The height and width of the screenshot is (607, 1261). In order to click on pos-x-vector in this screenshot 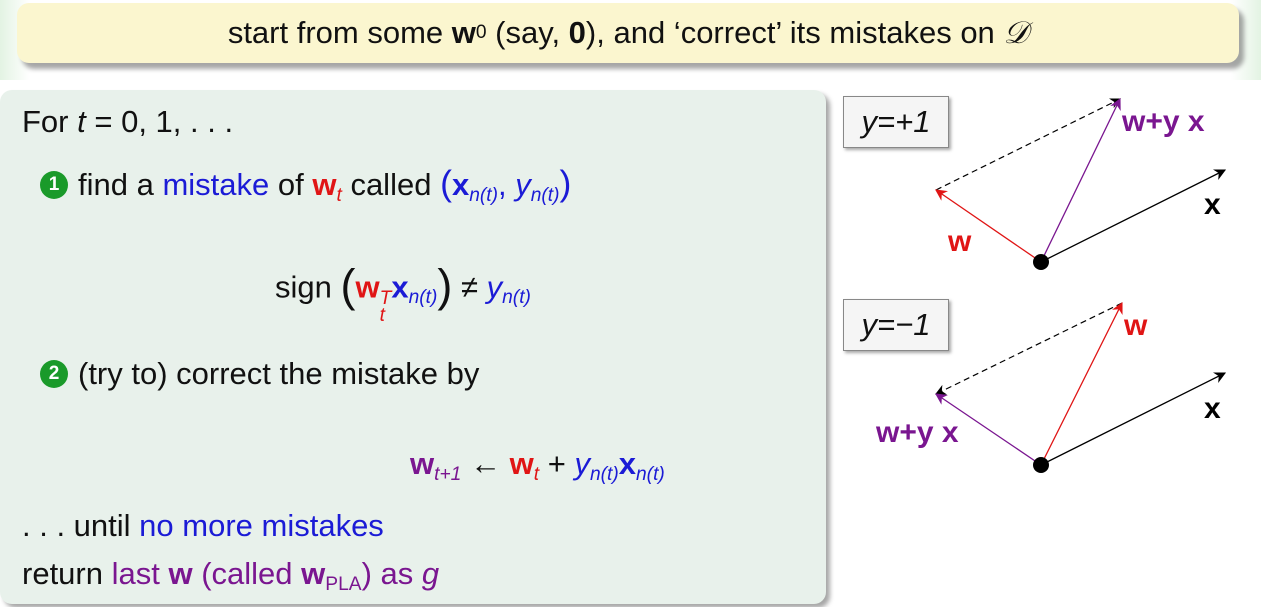, I will do `click(1133, 216)`.